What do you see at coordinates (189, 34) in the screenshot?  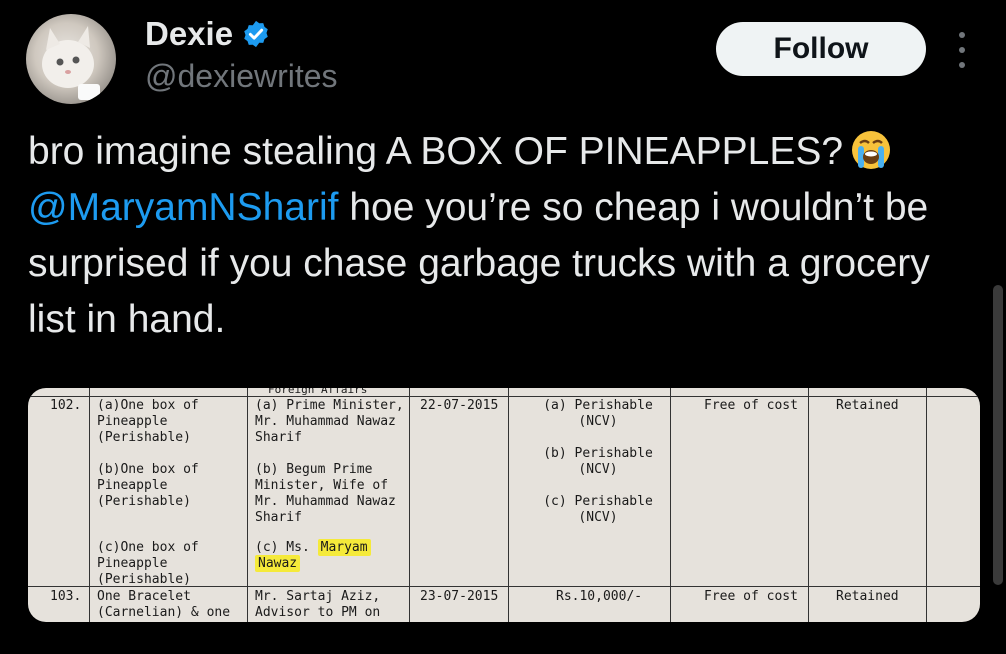 I see `author-name: Dexie` at bounding box center [189, 34].